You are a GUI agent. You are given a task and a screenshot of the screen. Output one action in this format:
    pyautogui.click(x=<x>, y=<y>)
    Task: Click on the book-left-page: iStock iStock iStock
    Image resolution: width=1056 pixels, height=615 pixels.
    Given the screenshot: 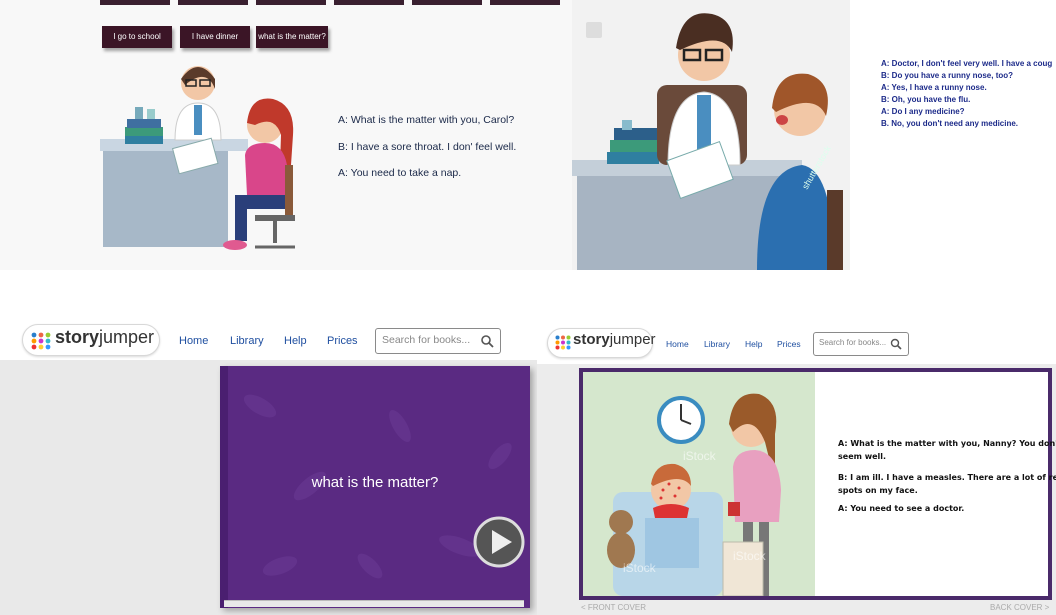 What is the action you would take?
    pyautogui.click(x=699, y=484)
    